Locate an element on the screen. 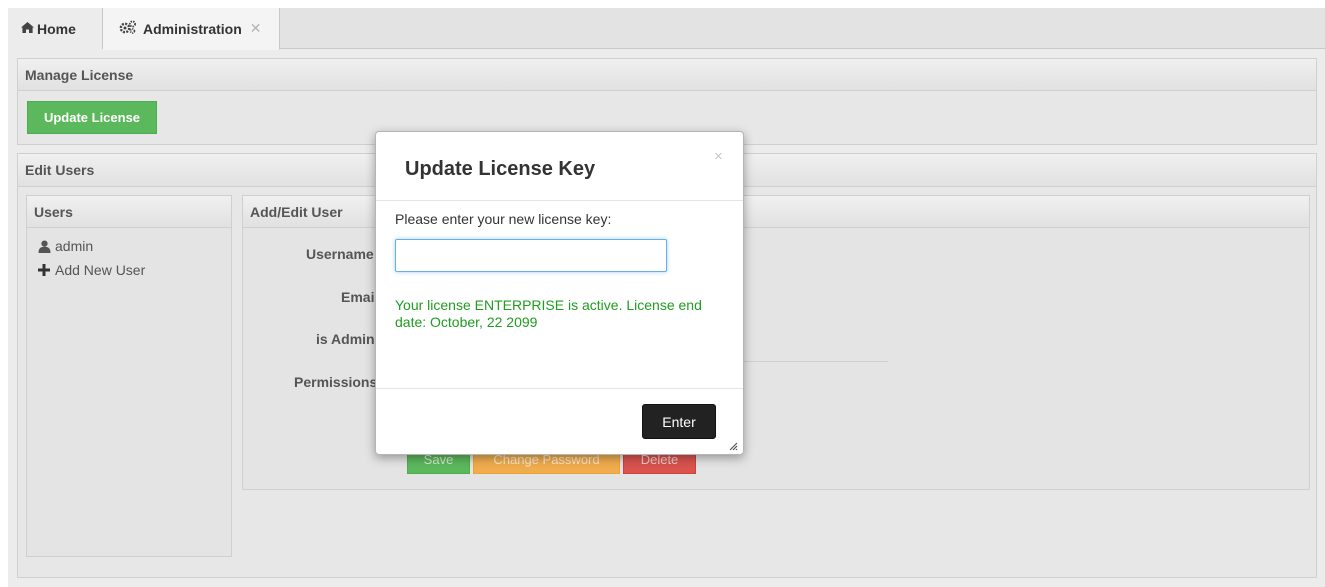 This screenshot has width=1325, height=587. tab-home-label: Home is located at coordinates (56, 28).